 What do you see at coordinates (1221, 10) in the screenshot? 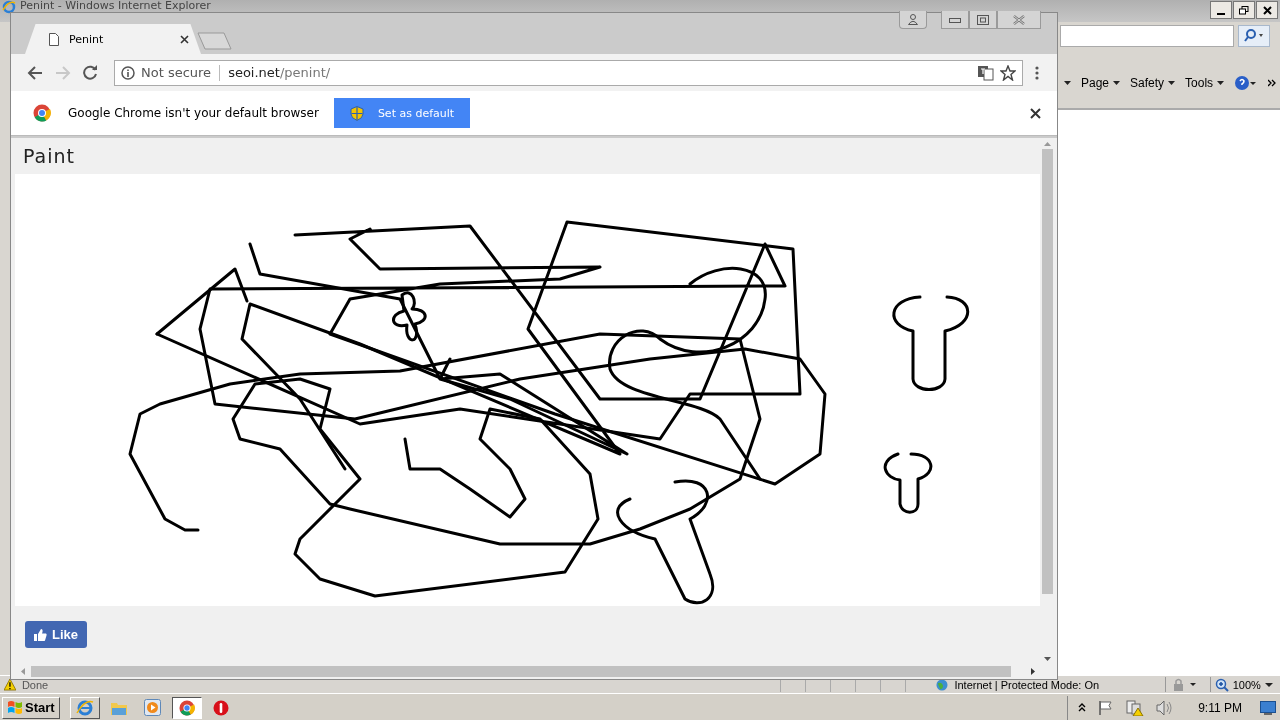
I see `minimize-button` at bounding box center [1221, 10].